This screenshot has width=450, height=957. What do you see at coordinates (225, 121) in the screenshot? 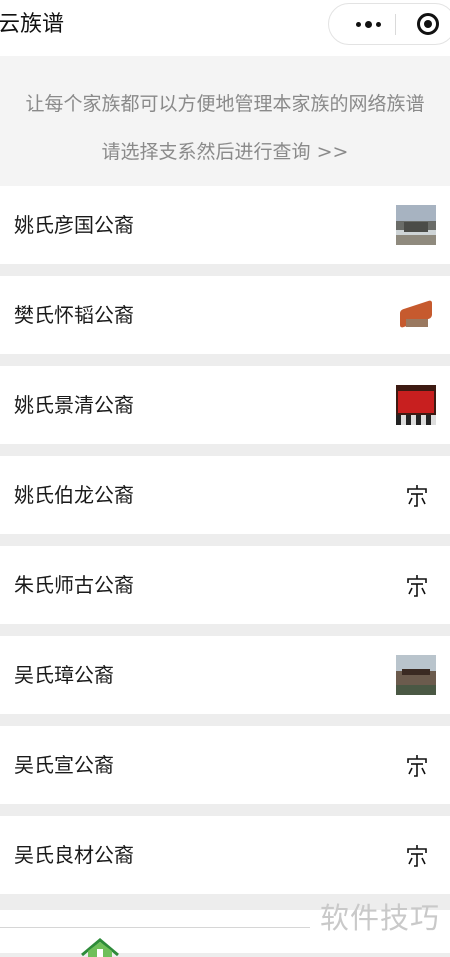
I see `intro-banner: 让每个家族都可以方便地管理本家族的网络族谱 请选择支系然后进行查询 >>` at bounding box center [225, 121].